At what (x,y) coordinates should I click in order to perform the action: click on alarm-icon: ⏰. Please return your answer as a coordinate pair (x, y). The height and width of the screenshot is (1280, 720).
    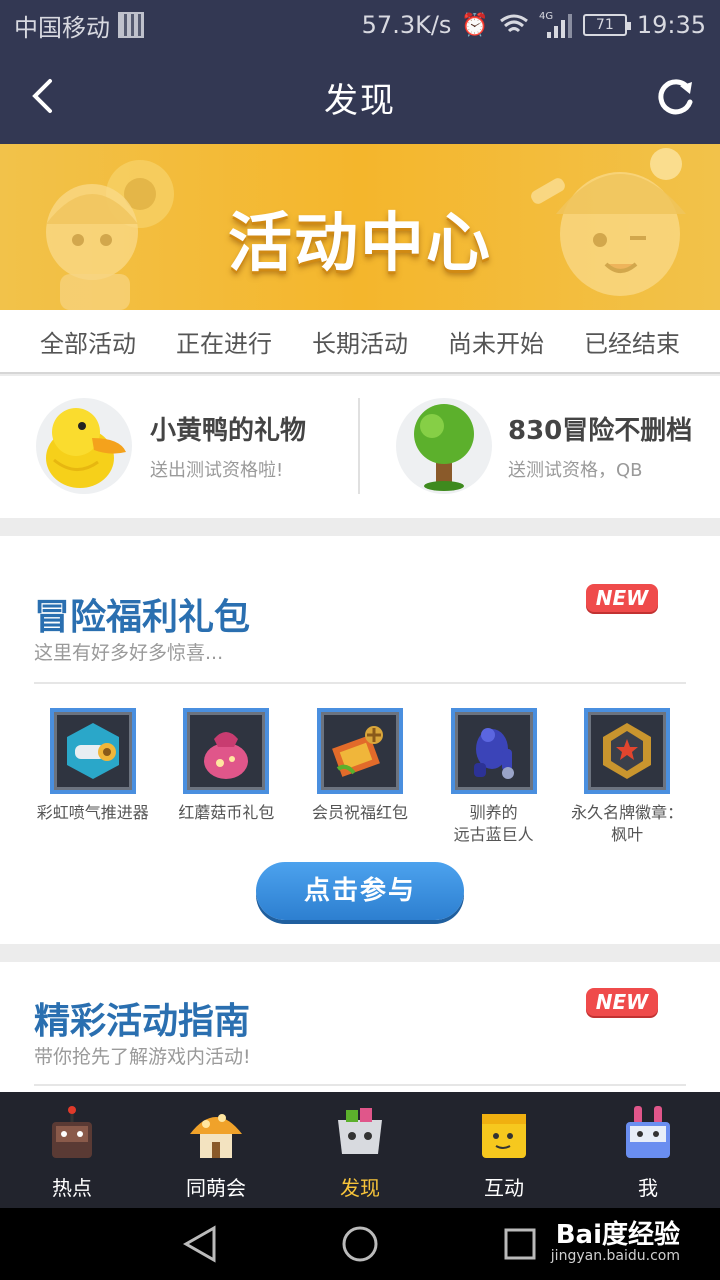
    Looking at the image, I should click on (475, 25).